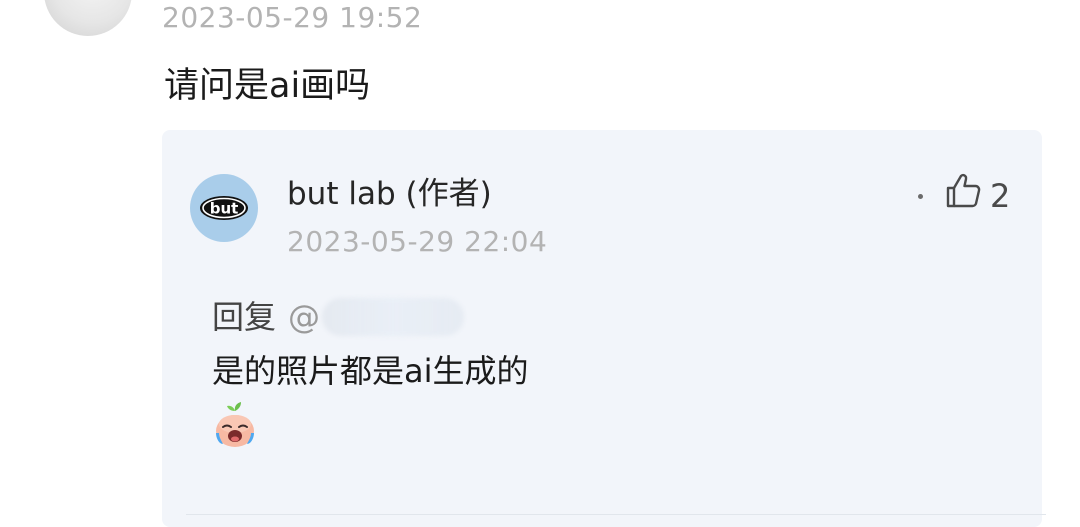 The height and width of the screenshot is (527, 1080). I want to click on thumbs-up-icon, so click(963, 191).